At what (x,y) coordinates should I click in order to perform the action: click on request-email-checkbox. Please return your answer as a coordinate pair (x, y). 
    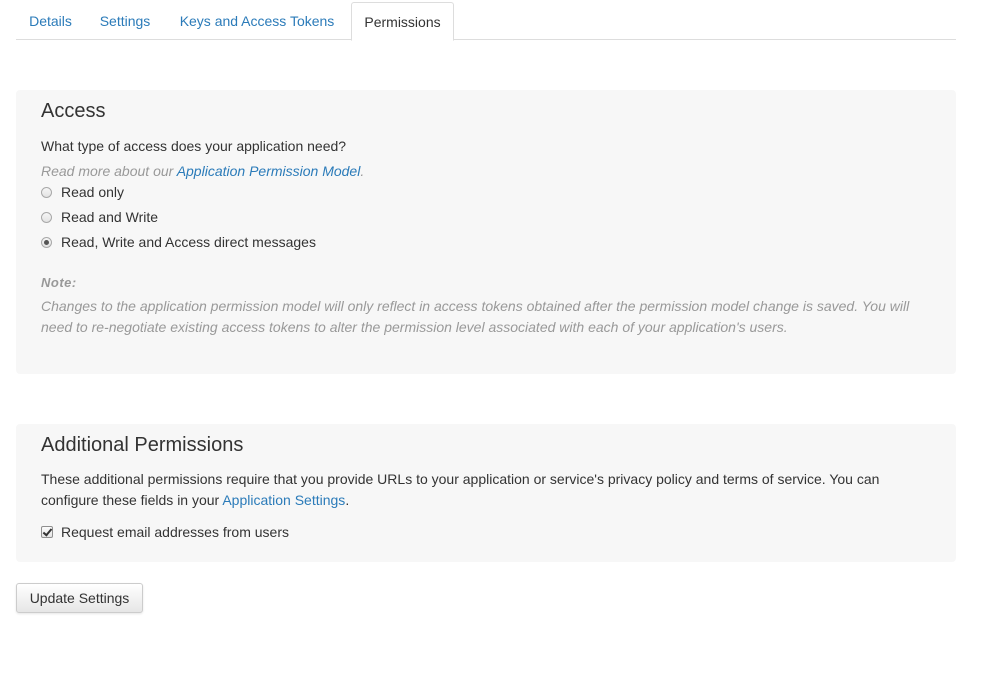
    Looking at the image, I should click on (47, 532).